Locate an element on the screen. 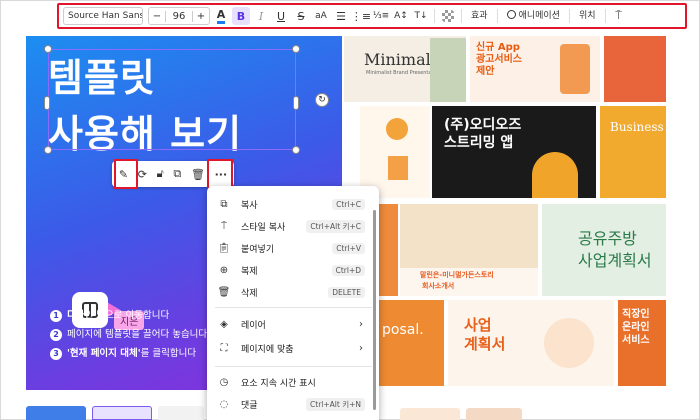 This screenshot has width=700, height=420. menu-item-label: 스타일 복사 is located at coordinates (263, 227).